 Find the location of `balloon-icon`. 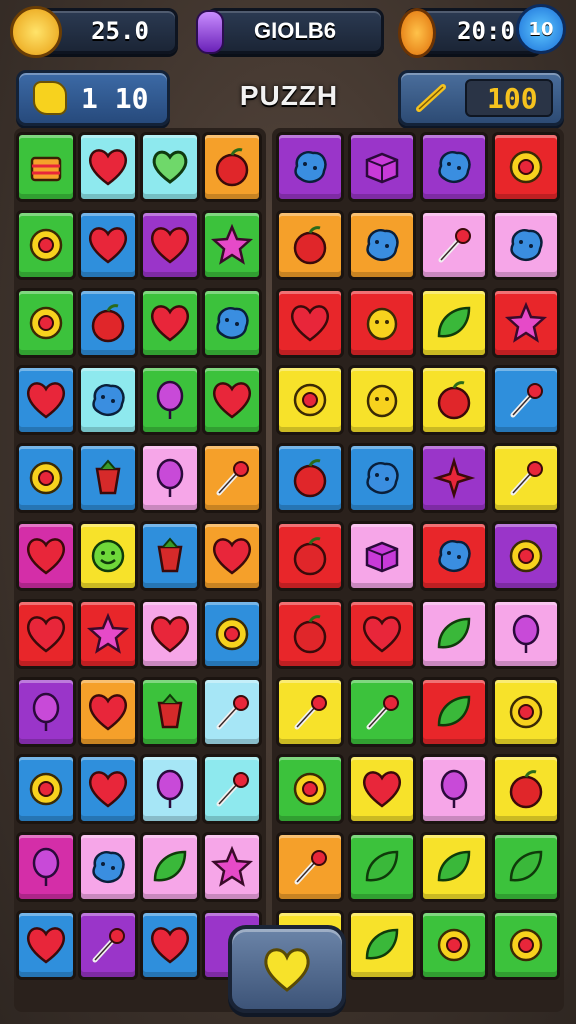

balloon-icon is located at coordinates (170, 789).